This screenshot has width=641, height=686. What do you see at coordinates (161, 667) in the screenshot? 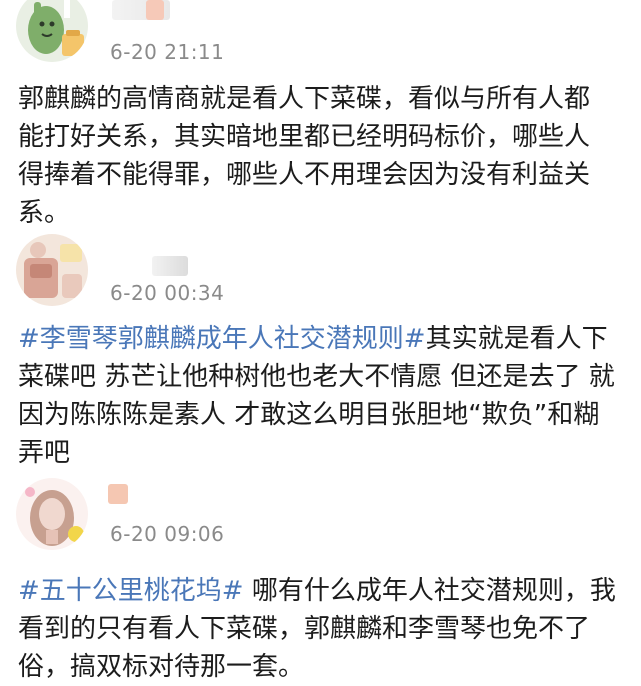
I see `comment-line: 俗，搞双标对待那一套。` at bounding box center [161, 667].